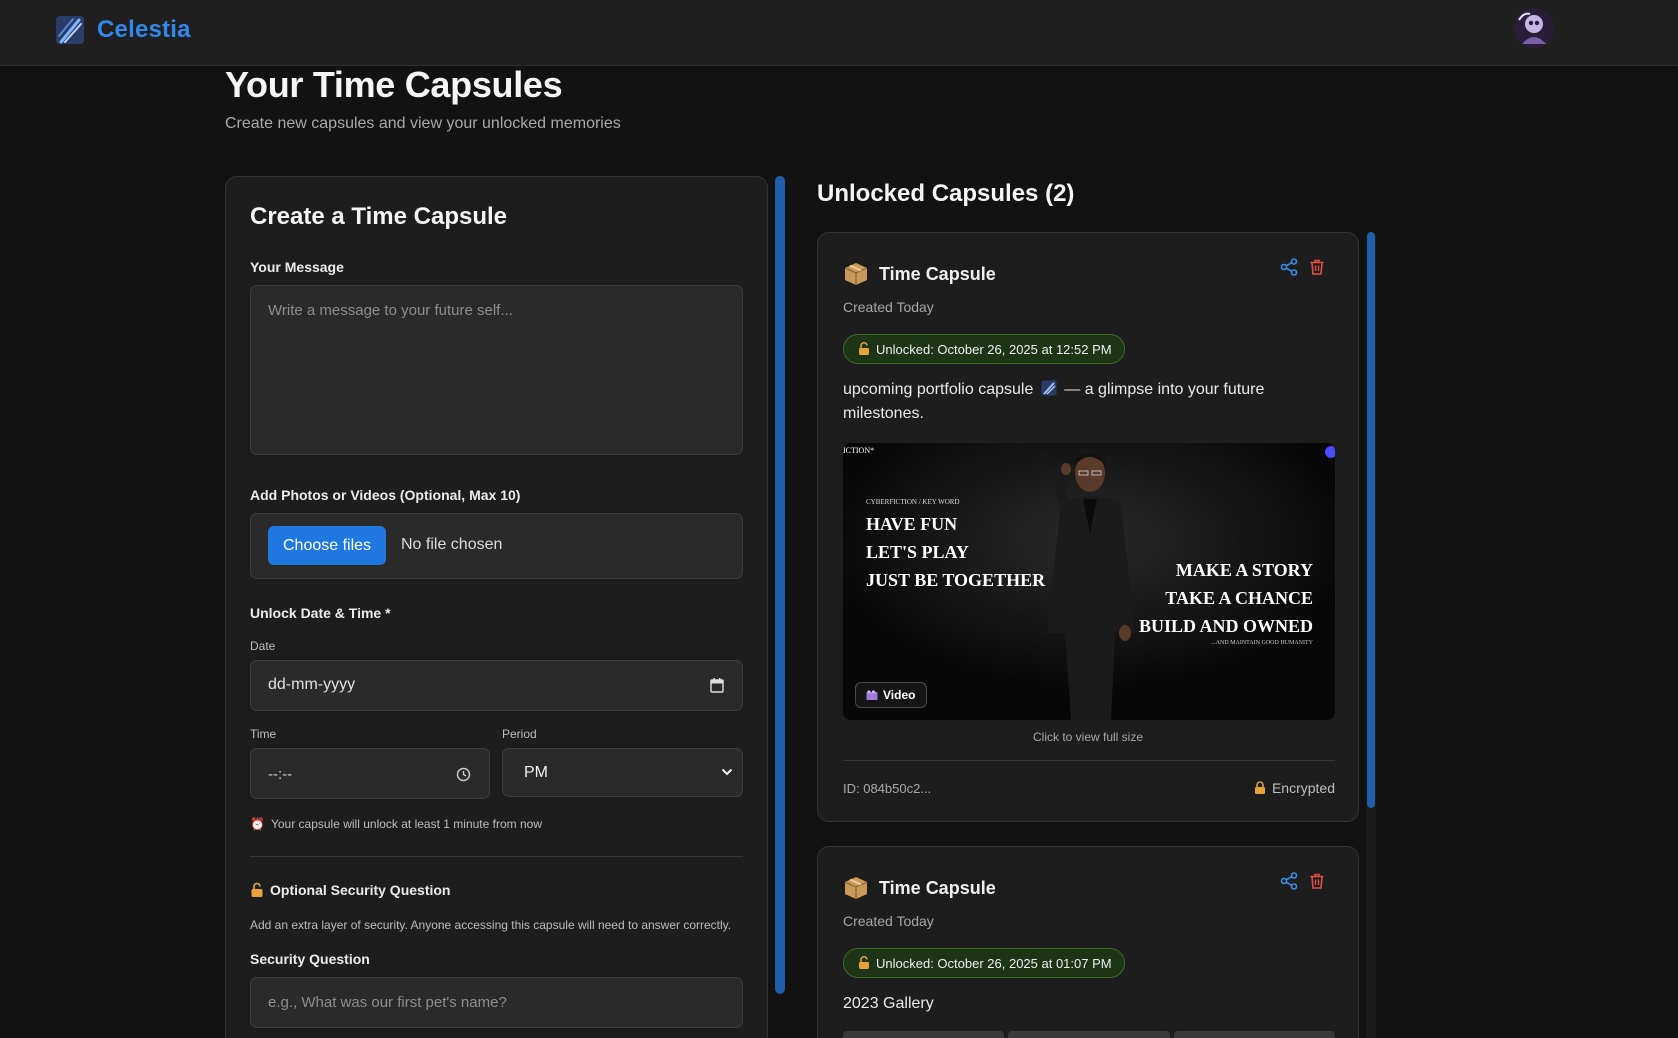 The width and height of the screenshot is (1678, 1038). Describe the element at coordinates (899, 695) in the screenshot. I see `video-chip-label: Video` at that location.